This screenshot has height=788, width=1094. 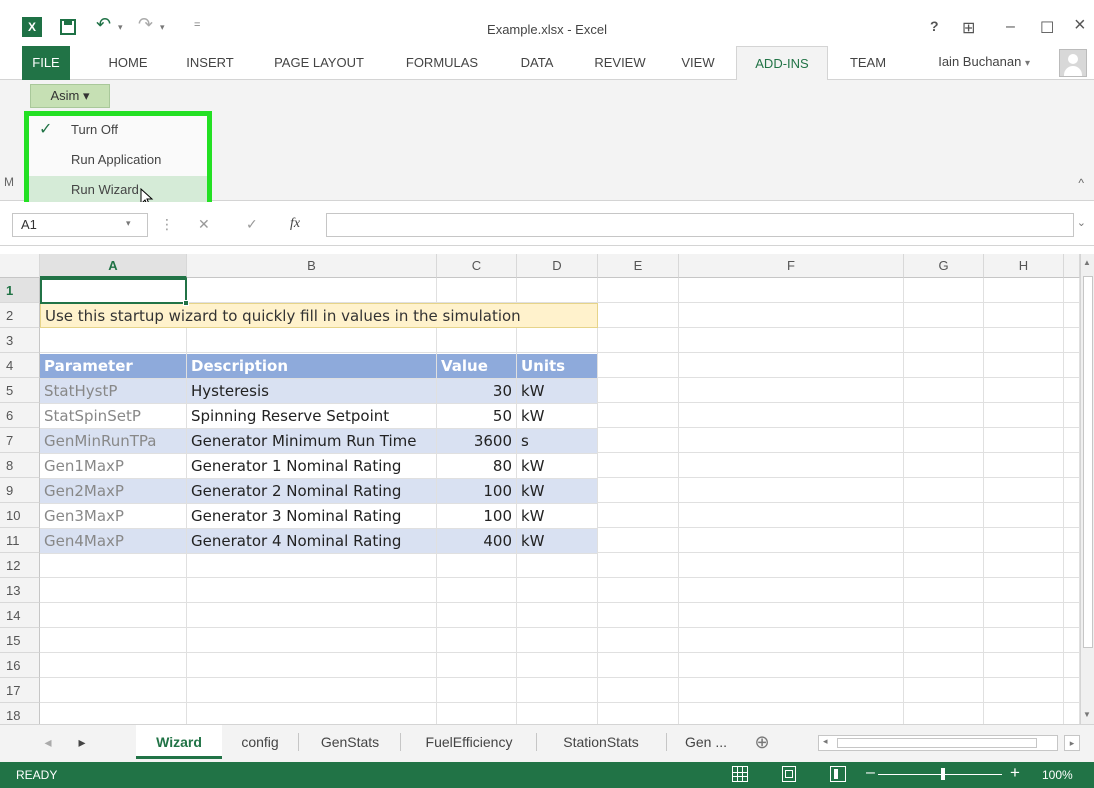 I want to click on column-header-d: D, so click(x=557, y=266).